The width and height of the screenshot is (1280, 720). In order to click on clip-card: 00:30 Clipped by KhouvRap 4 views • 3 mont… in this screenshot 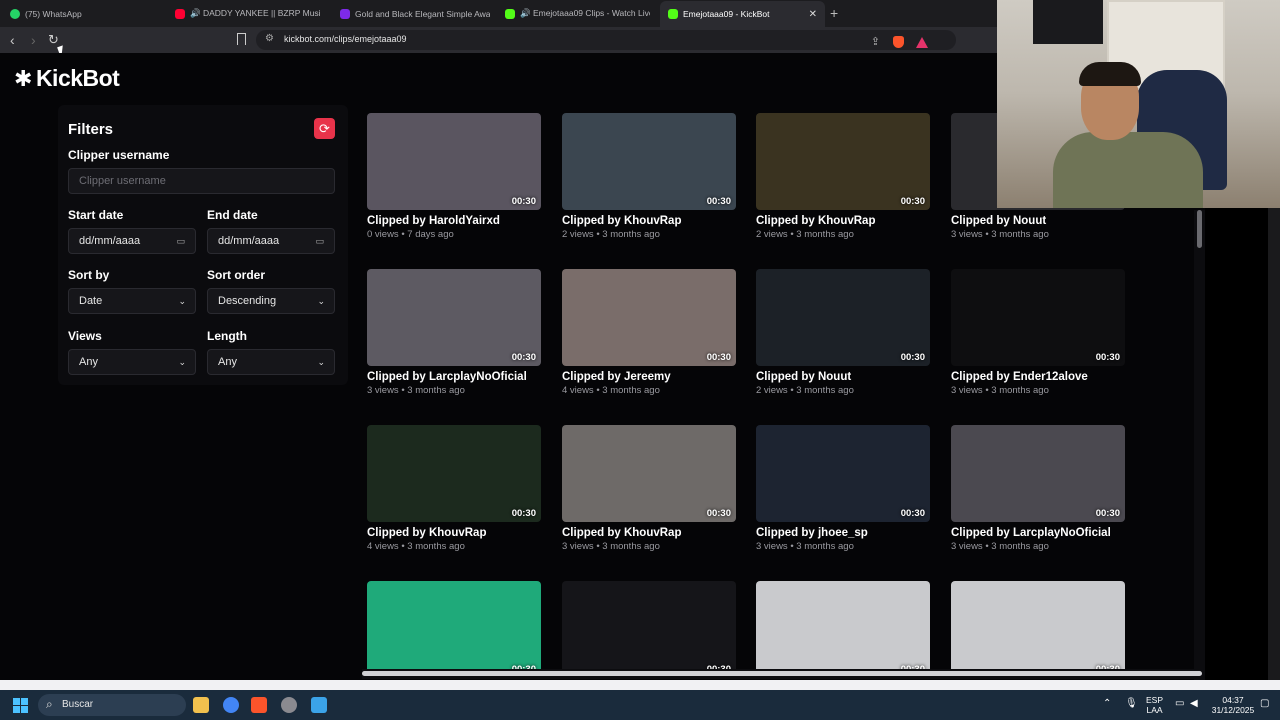, I will do `click(454, 488)`.